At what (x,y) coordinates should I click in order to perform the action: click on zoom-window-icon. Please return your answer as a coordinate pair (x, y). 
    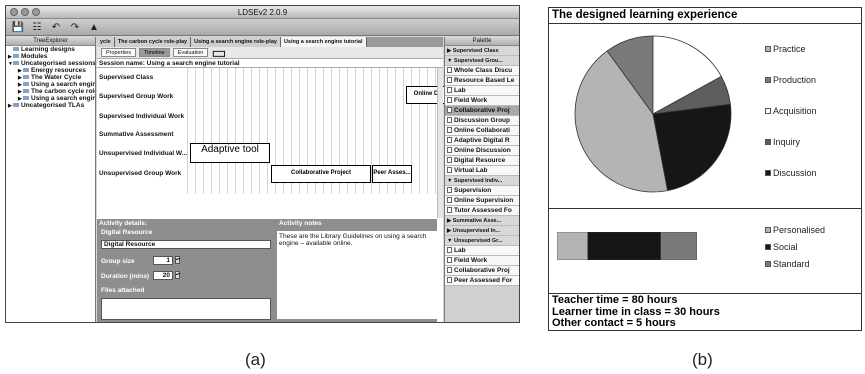
    Looking at the image, I should click on (36, 12).